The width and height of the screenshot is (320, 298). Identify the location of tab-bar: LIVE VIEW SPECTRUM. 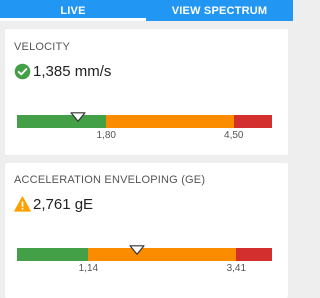
(146, 10).